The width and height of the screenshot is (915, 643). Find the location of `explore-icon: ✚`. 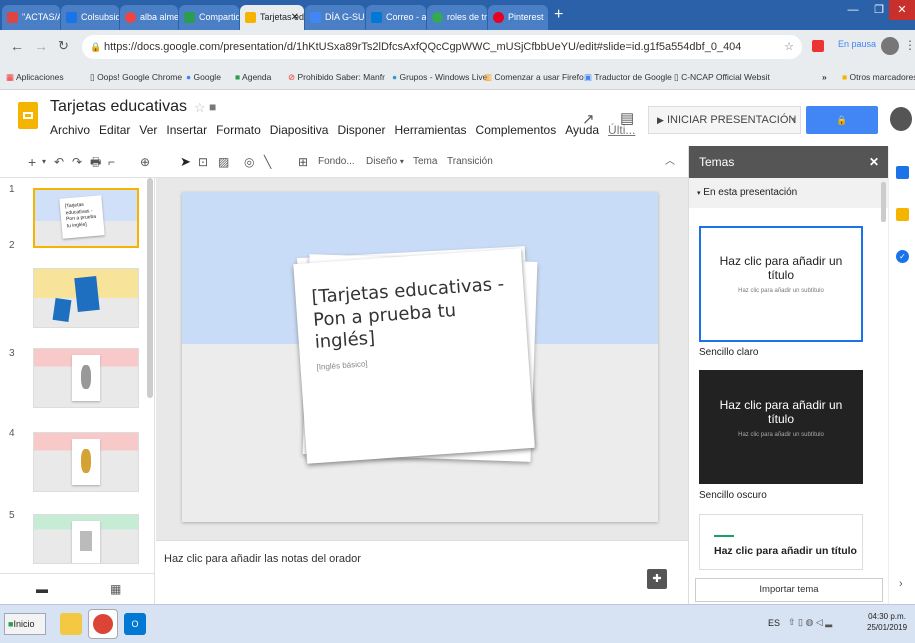

explore-icon: ✚ is located at coordinates (657, 579).